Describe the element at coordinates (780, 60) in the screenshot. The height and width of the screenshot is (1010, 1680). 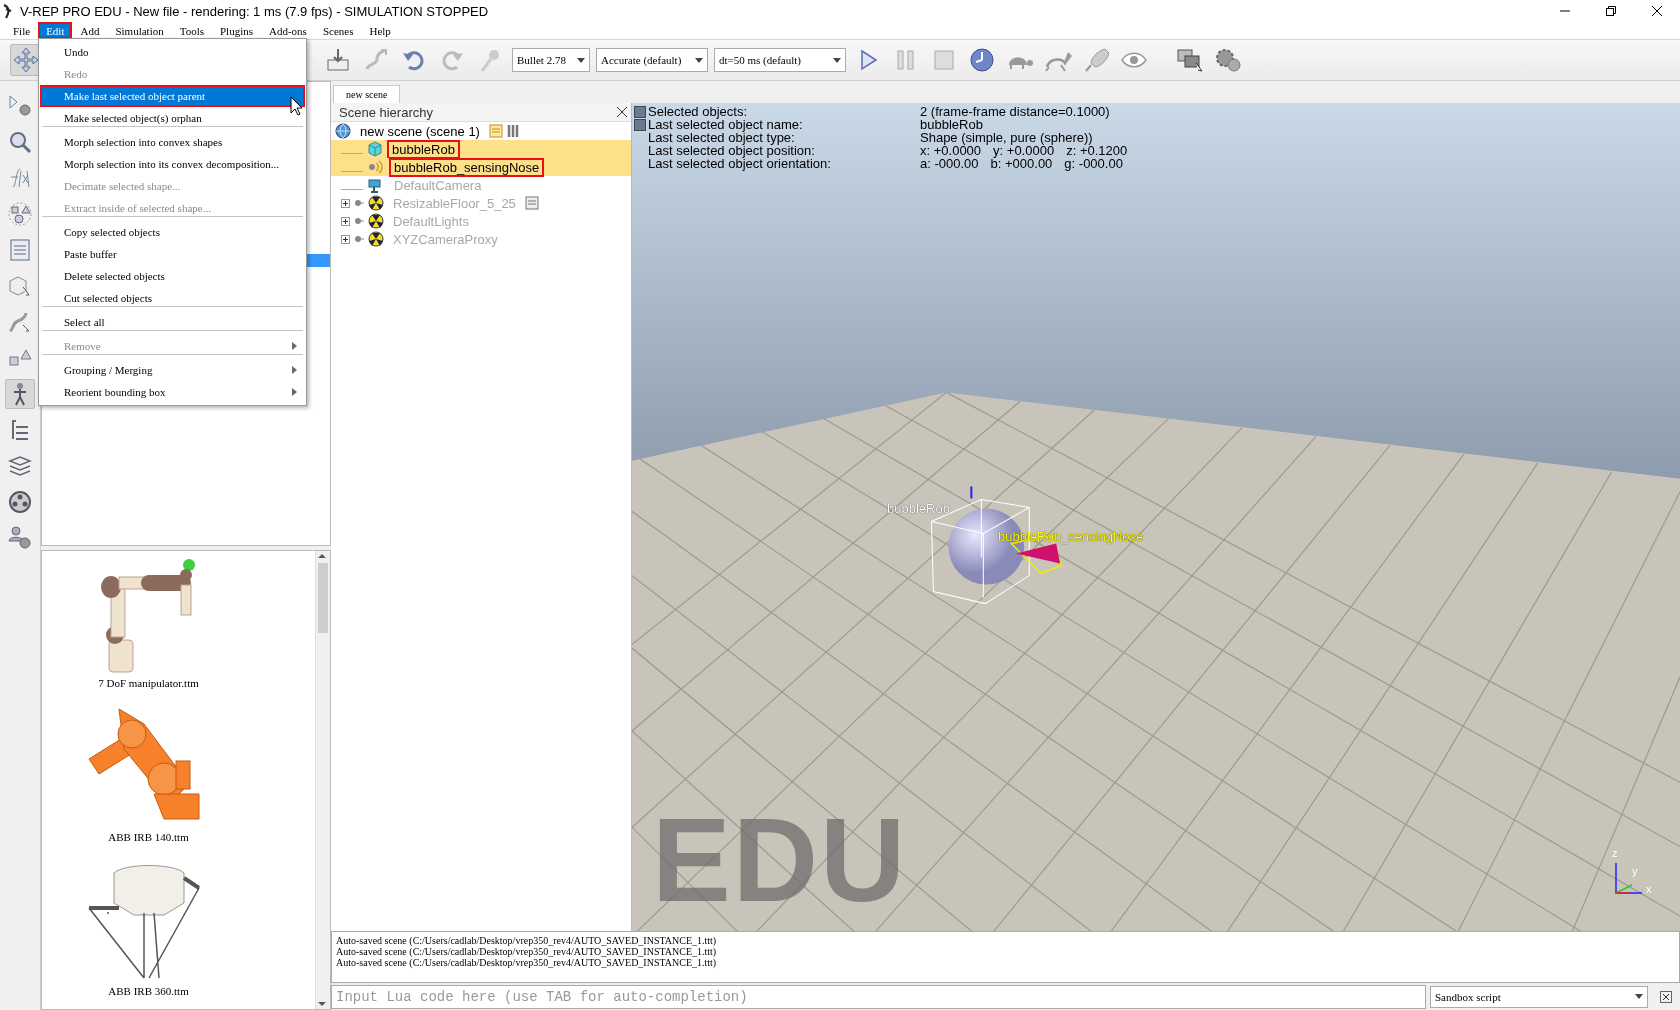
I see `dropdown: dt=50 ms (default)` at that location.